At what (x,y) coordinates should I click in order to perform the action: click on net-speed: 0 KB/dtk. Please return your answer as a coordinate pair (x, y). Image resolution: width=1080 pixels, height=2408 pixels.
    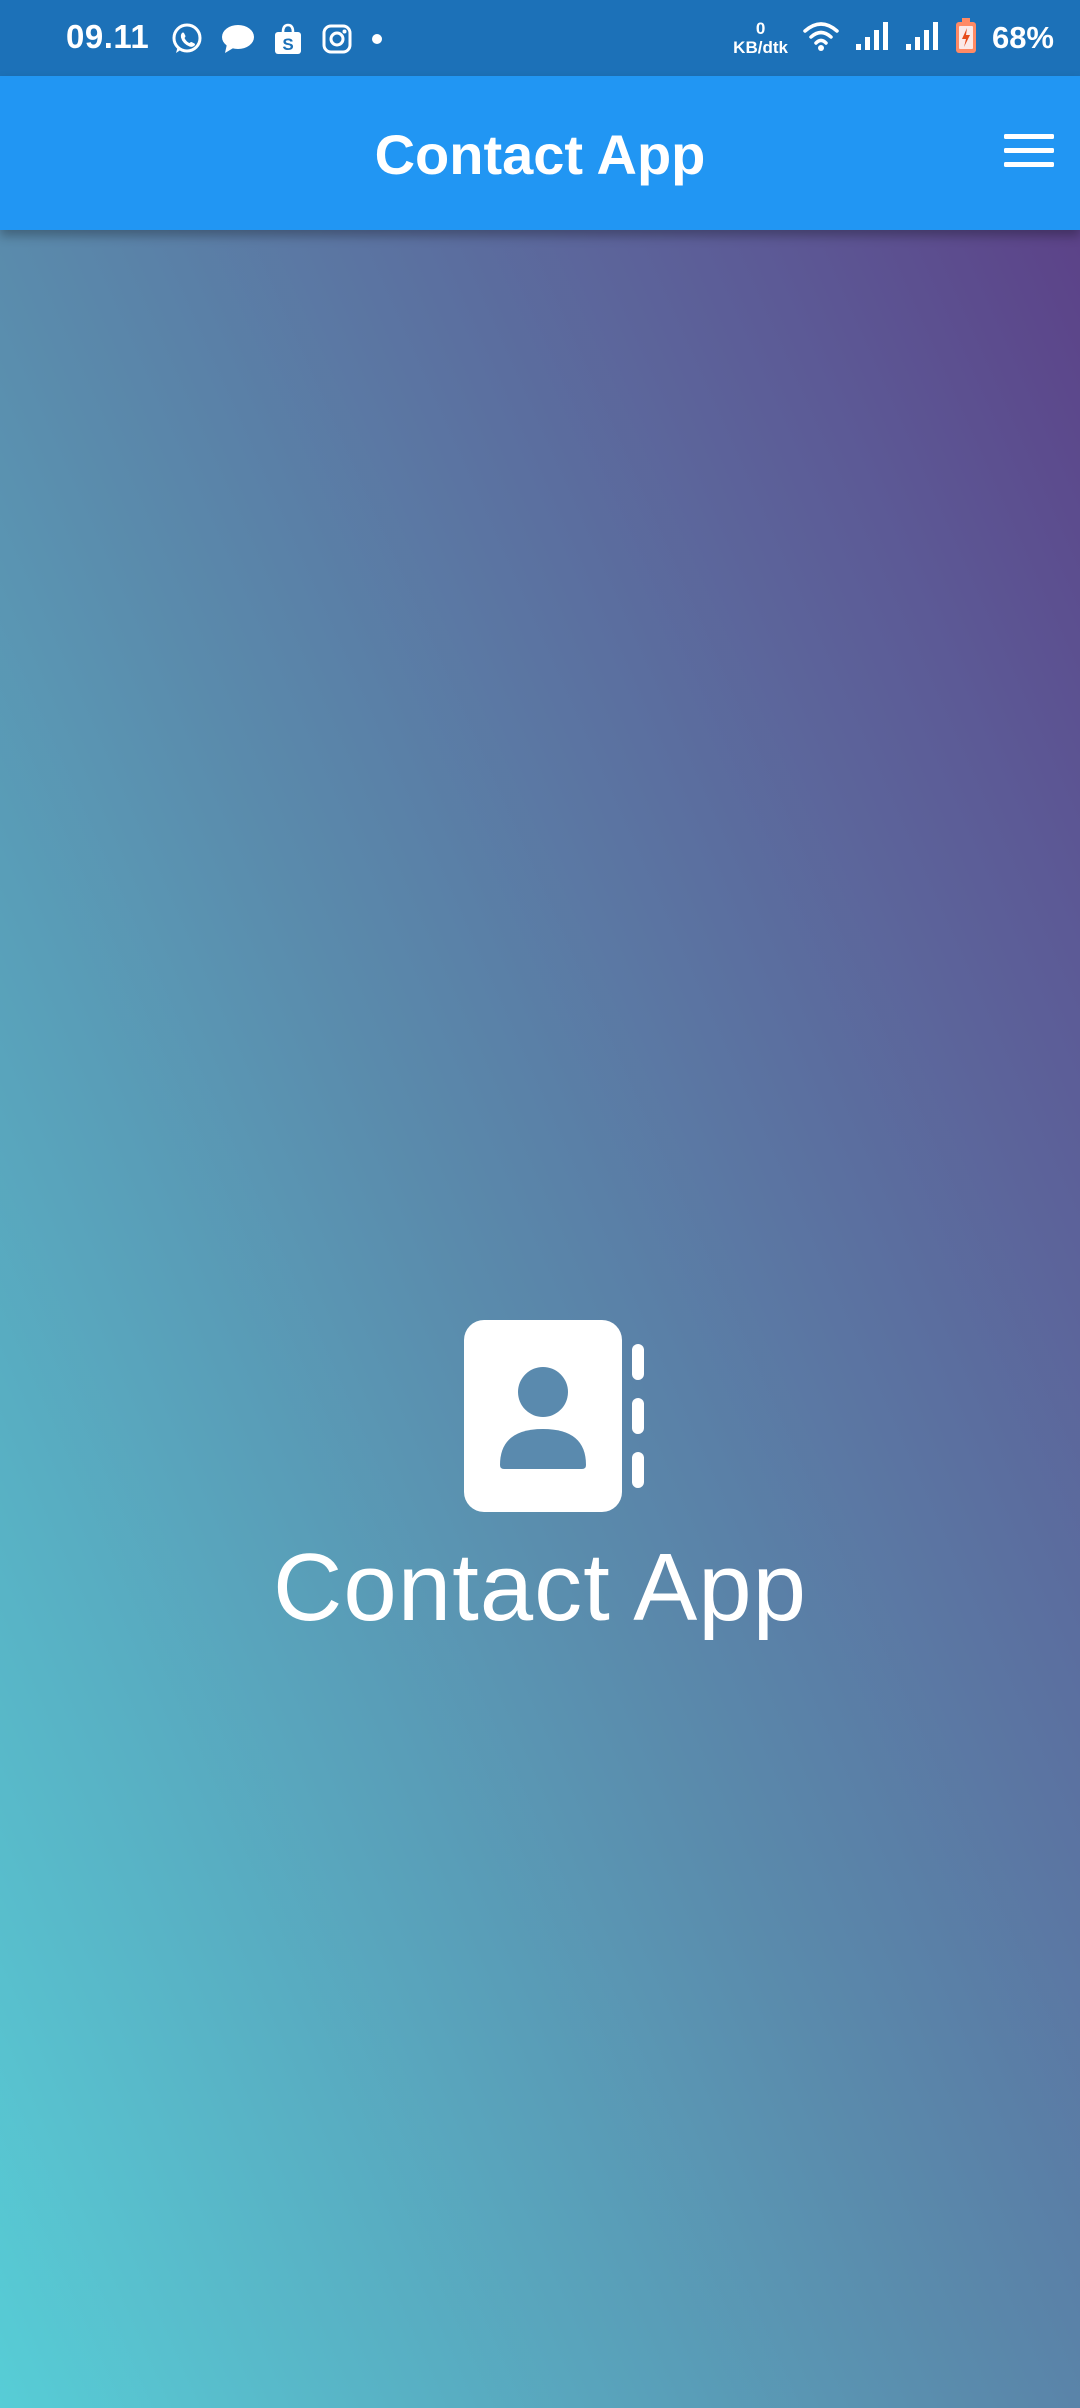
    Looking at the image, I should click on (760, 38).